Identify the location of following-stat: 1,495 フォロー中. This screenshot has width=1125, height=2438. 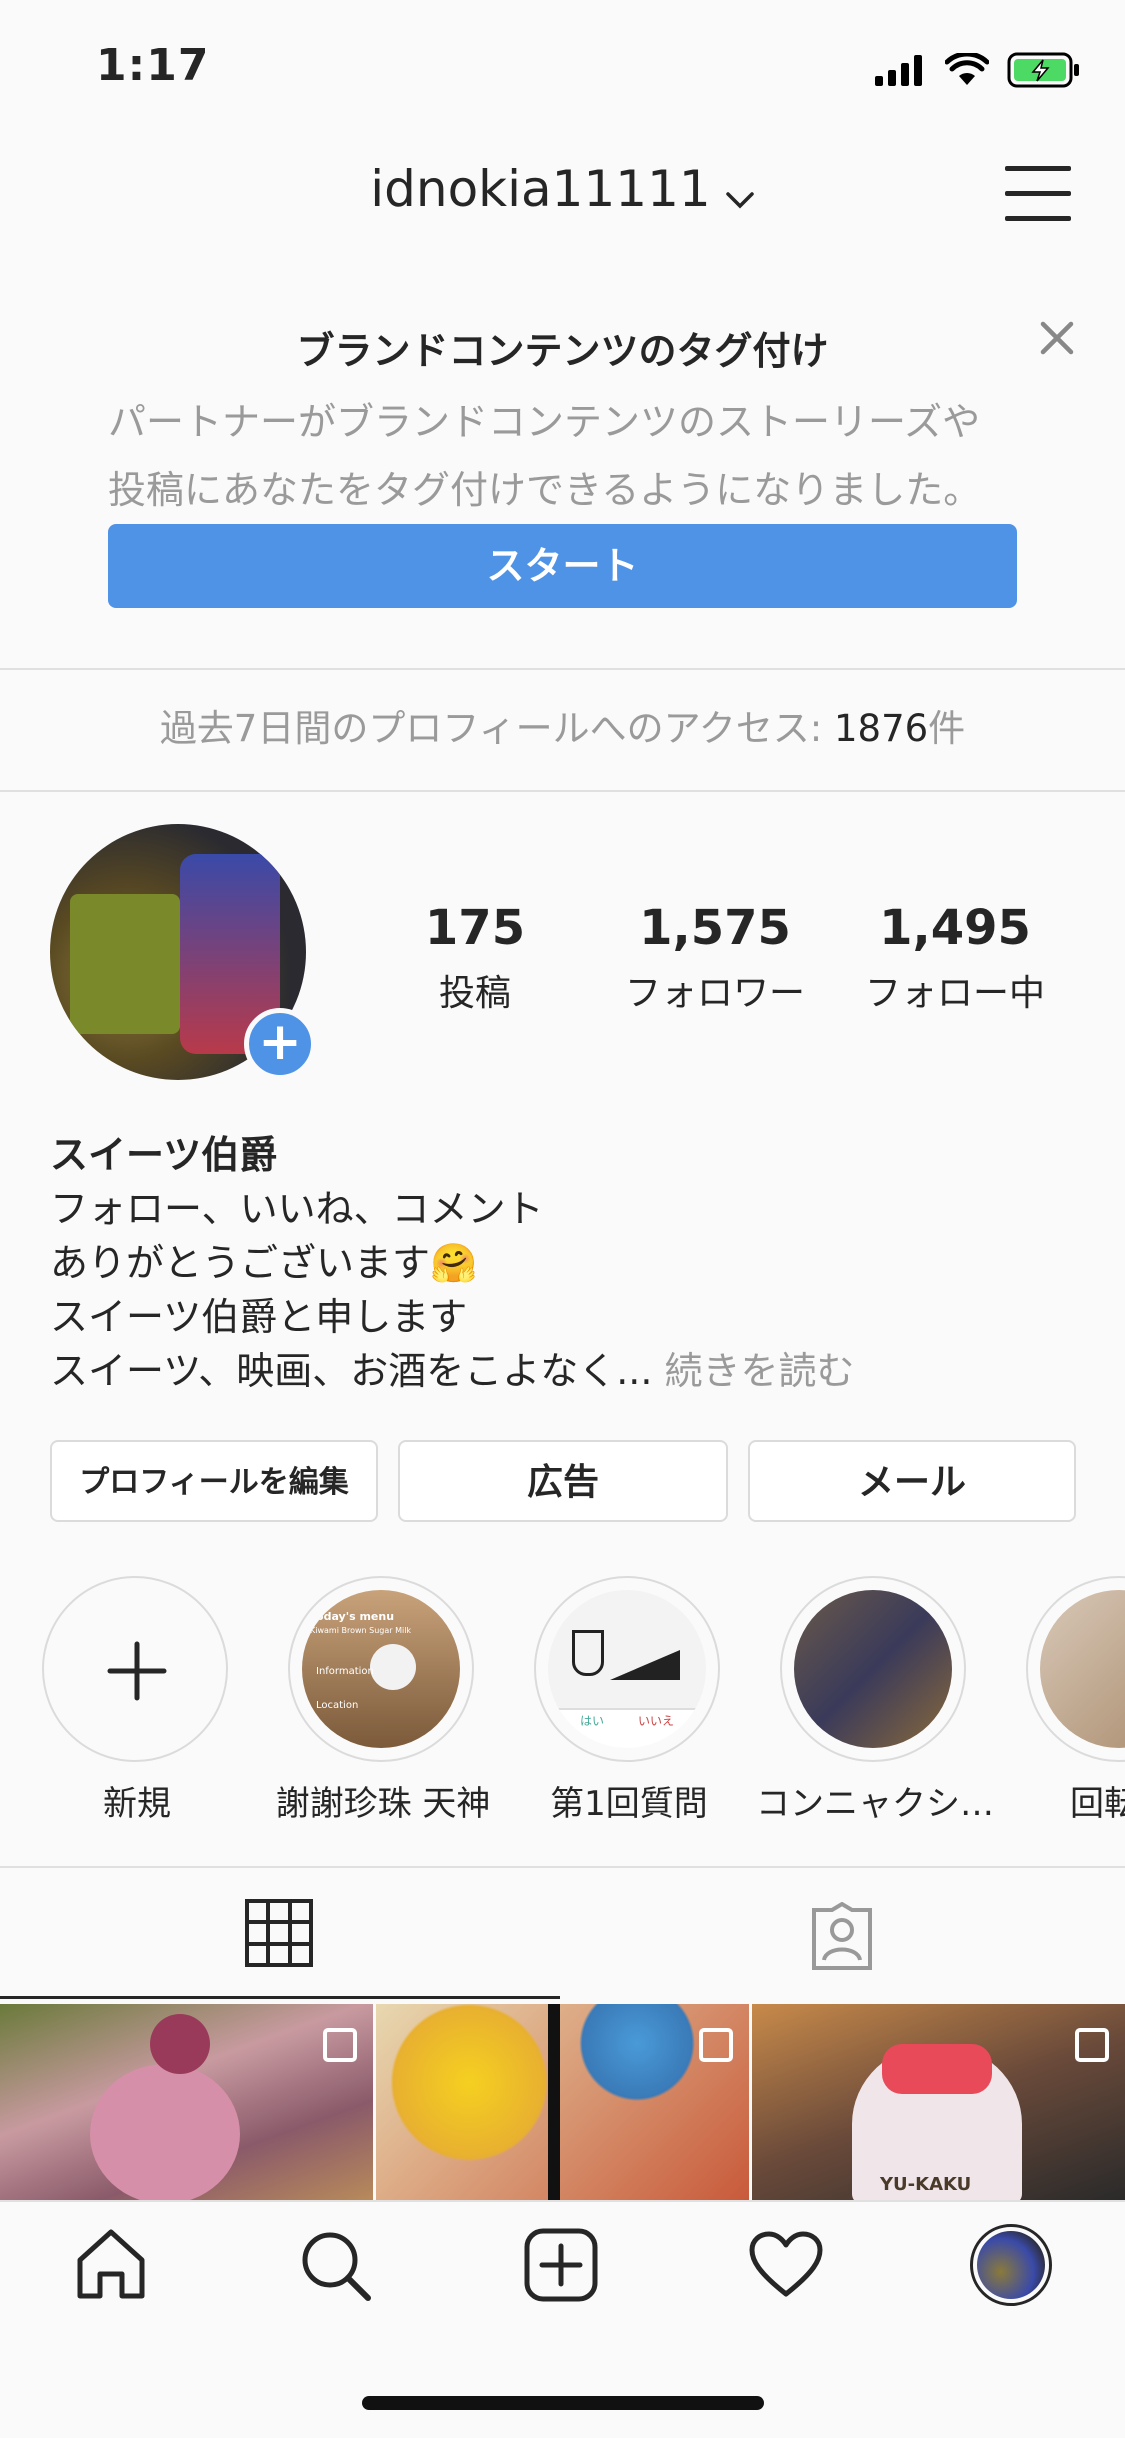
(955, 958).